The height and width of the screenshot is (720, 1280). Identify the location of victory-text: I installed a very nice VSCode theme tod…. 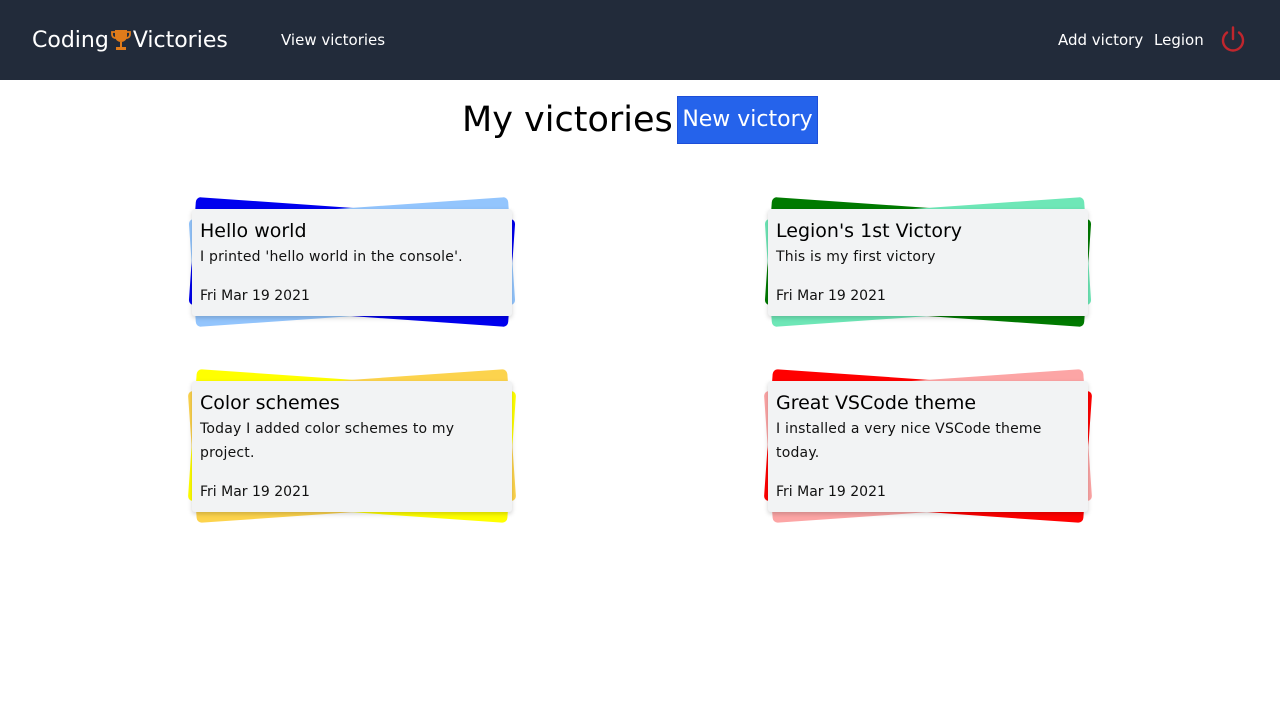
(909, 441).